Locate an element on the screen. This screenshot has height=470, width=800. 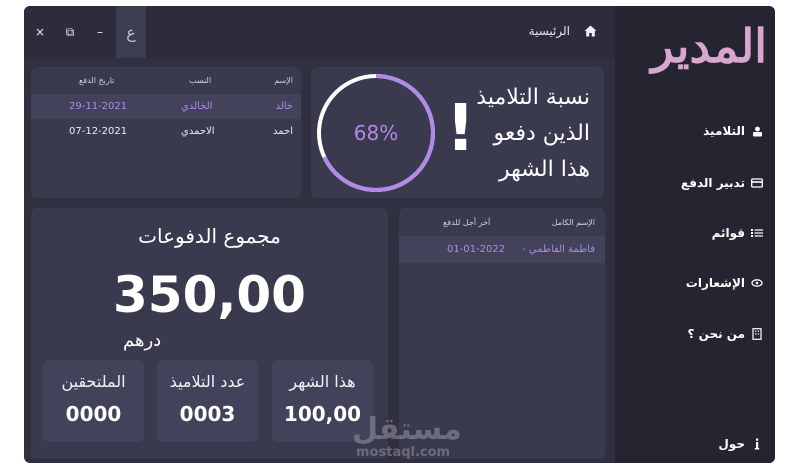
percentage-line-1: نسبة التلاميذ is located at coordinates (533, 97).